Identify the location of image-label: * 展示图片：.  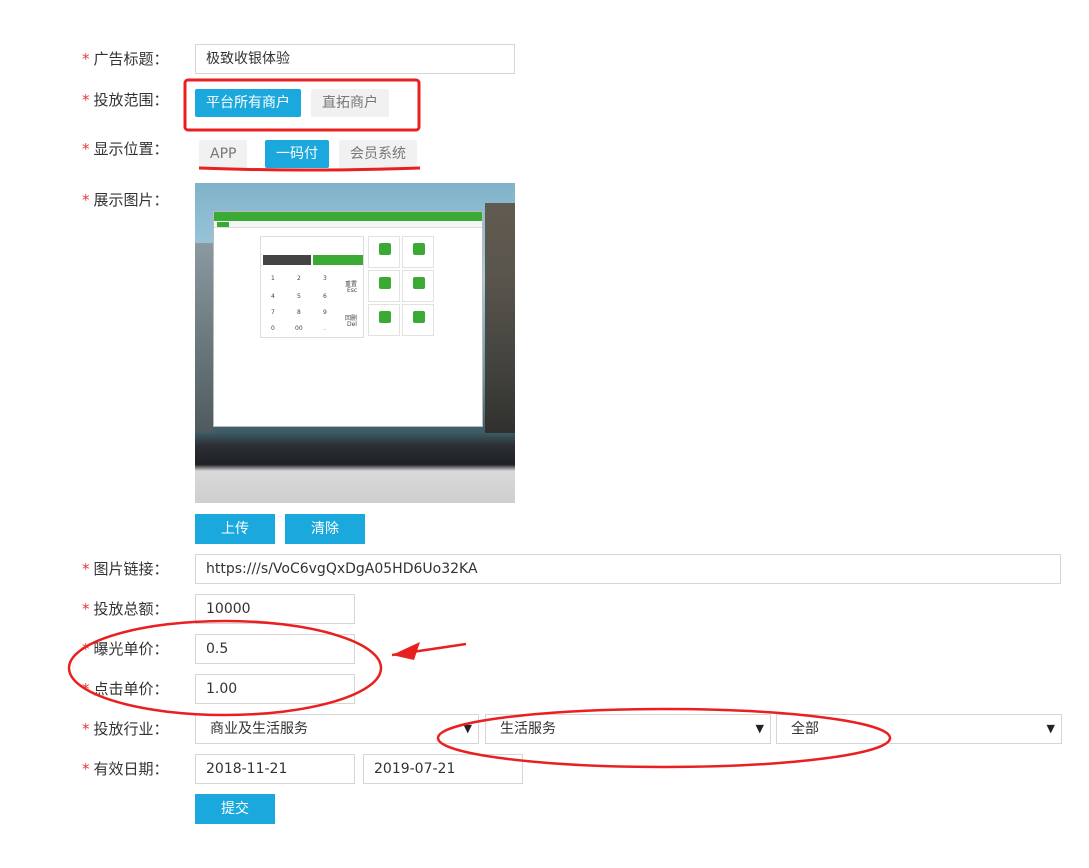
(125, 200).